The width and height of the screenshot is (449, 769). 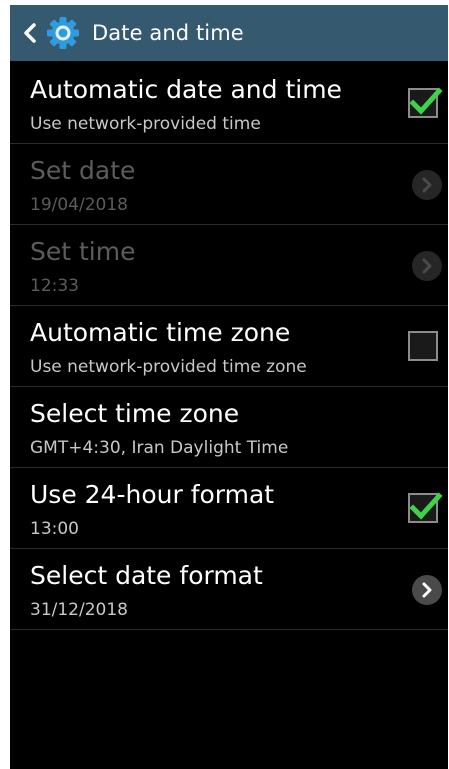 What do you see at coordinates (168, 367) in the screenshot?
I see `setting-subtitle: Use network-provided time zone` at bounding box center [168, 367].